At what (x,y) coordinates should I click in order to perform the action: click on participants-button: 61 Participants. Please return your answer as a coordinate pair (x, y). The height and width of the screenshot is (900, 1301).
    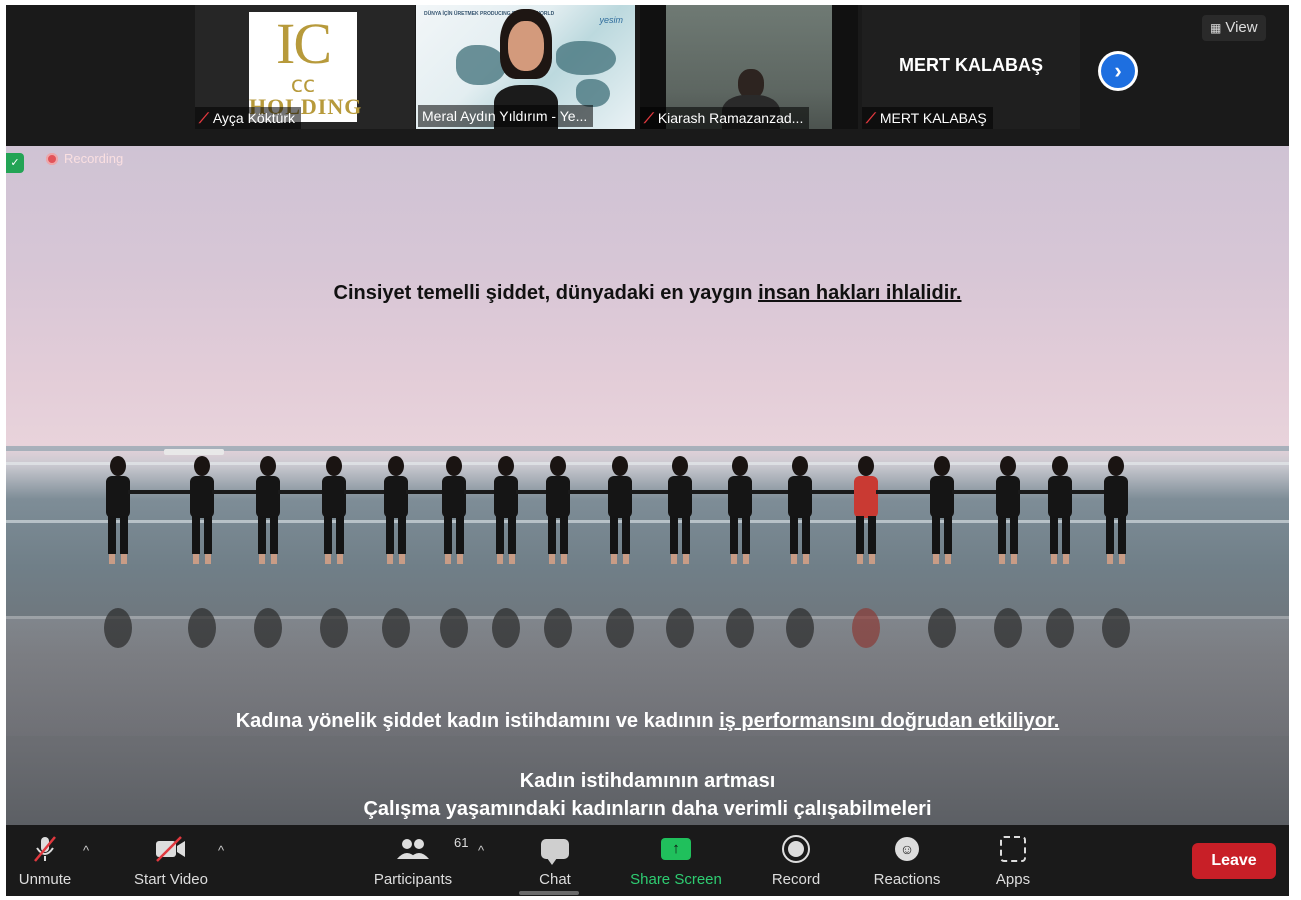
    Looking at the image, I should click on (418, 863).